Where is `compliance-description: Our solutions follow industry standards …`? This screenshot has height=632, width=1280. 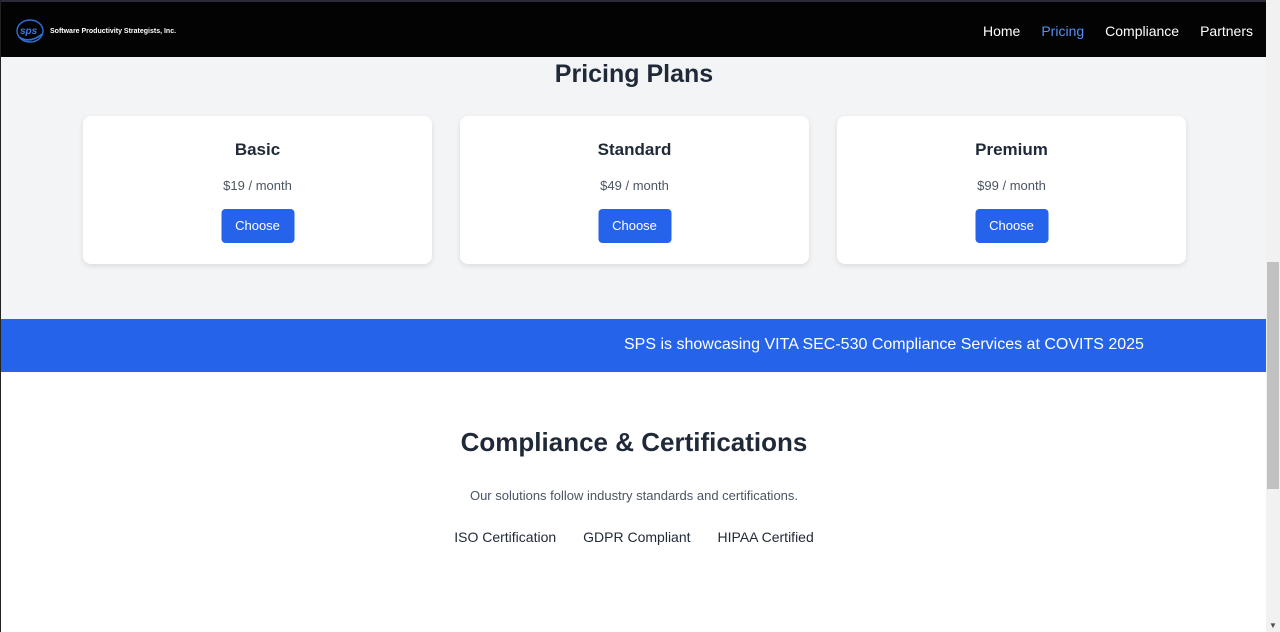
compliance-description: Our solutions follow industry standards … is located at coordinates (634, 495).